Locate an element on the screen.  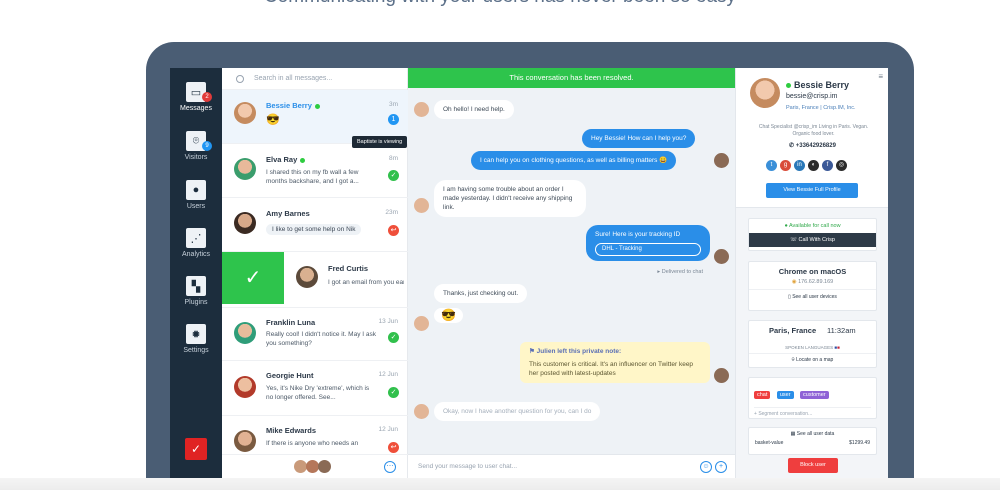
attach-icon: + is located at coordinates (721, 467).